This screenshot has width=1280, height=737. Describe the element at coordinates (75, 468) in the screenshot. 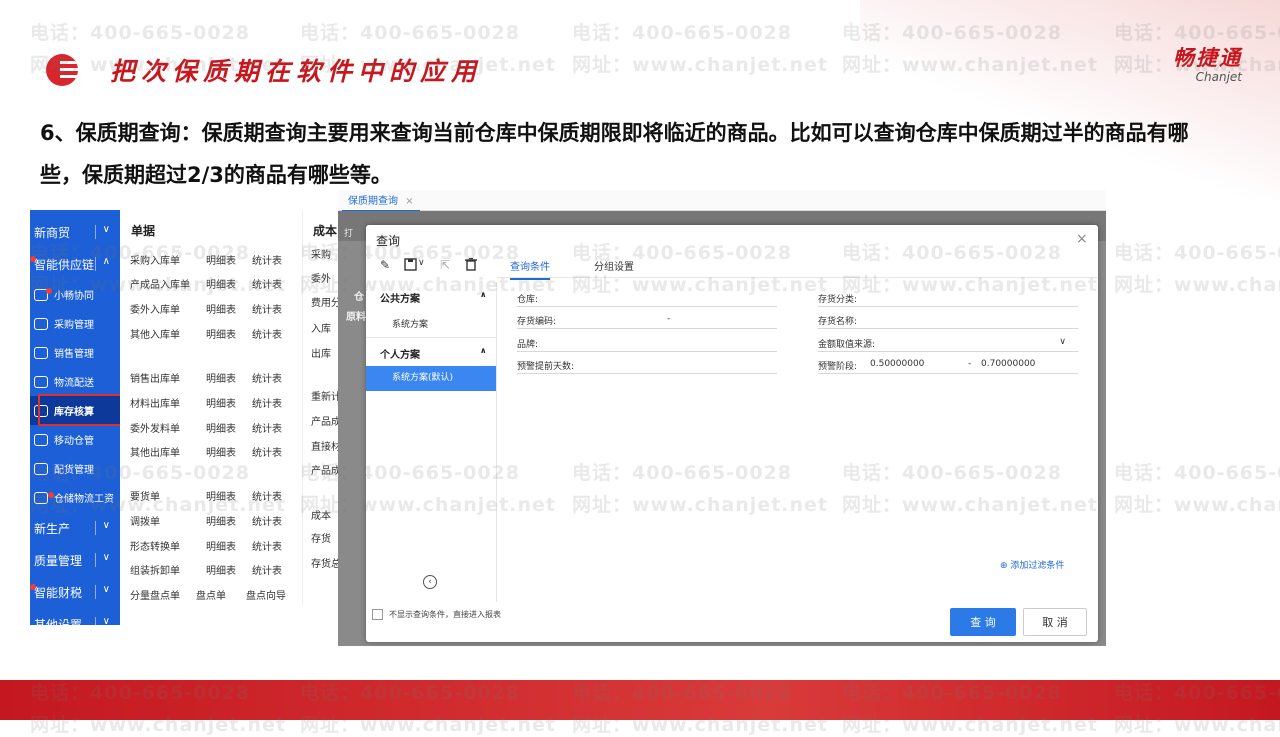

I see `nav-sub-allocation: 配货管理` at that location.